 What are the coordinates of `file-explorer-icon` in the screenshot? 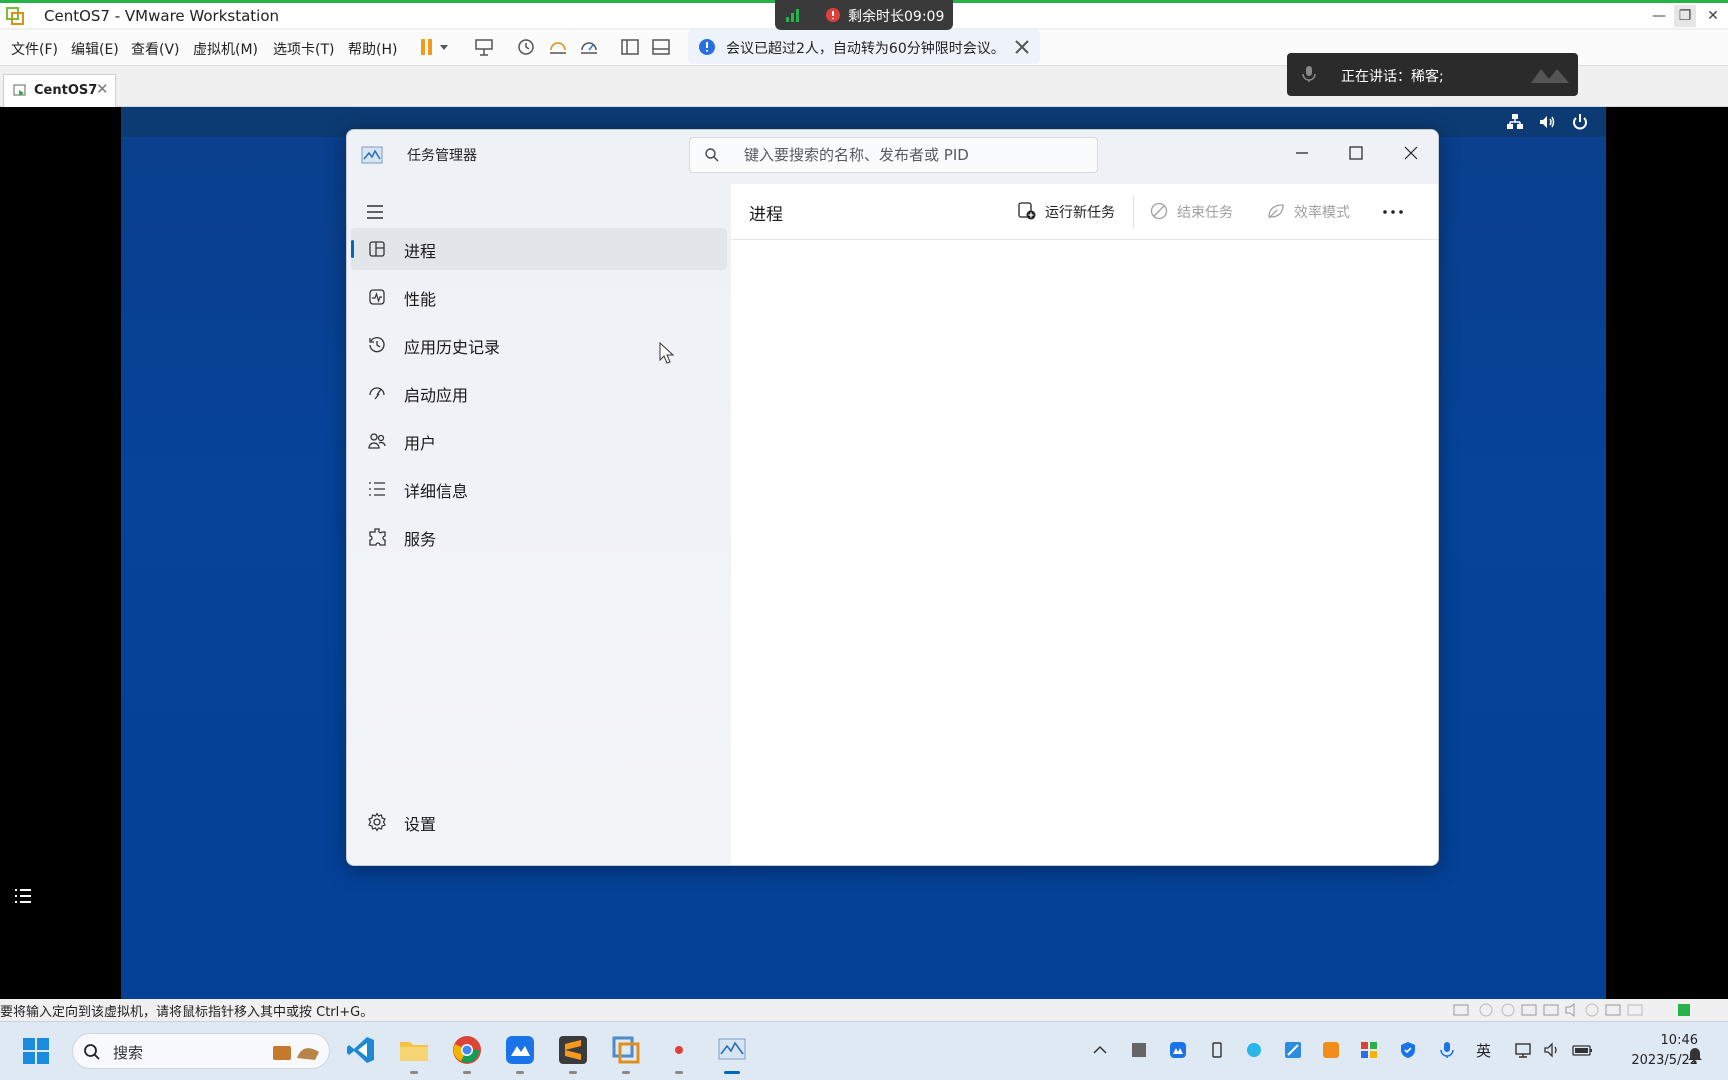 It's located at (414, 1050).